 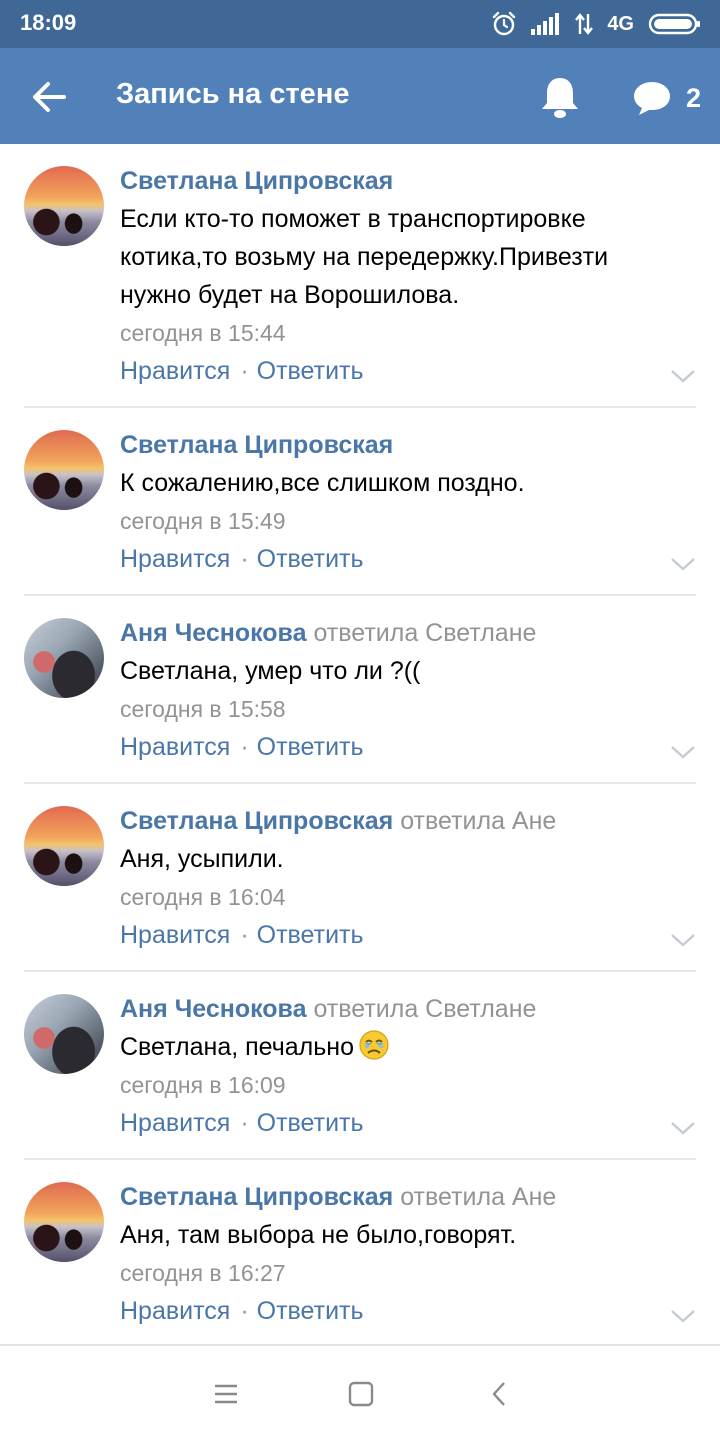 What do you see at coordinates (374, 1045) in the screenshot?
I see `crying-face-emoji-icon` at bounding box center [374, 1045].